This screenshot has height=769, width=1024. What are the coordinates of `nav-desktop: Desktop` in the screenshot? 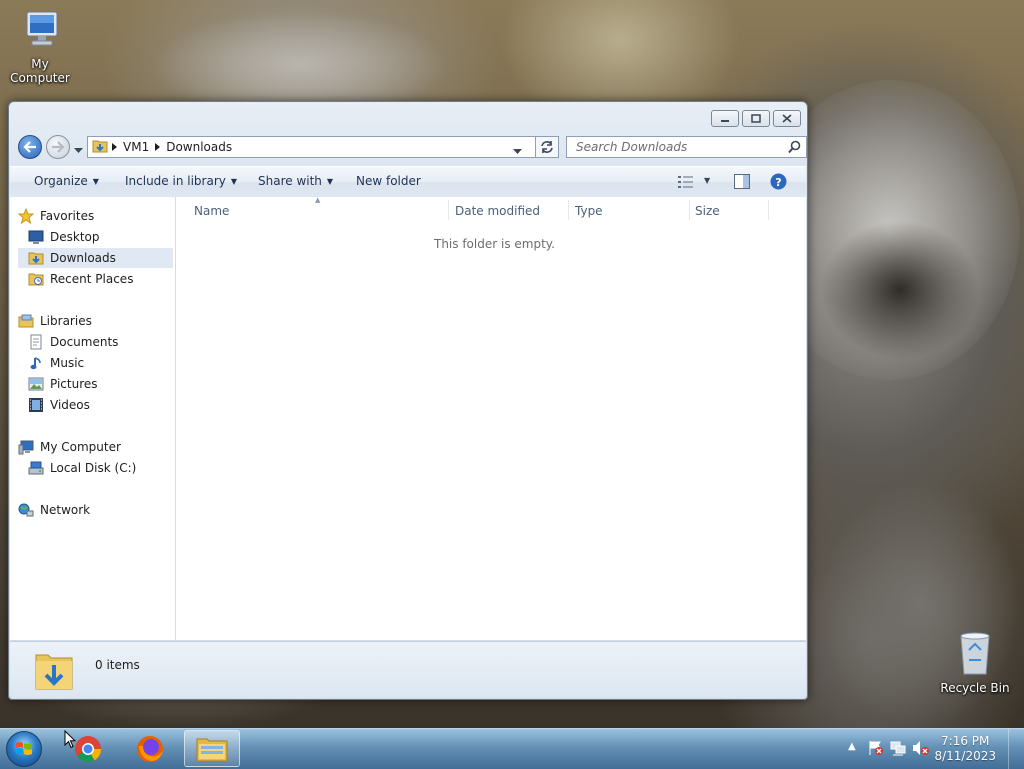 It's located at (100, 237).